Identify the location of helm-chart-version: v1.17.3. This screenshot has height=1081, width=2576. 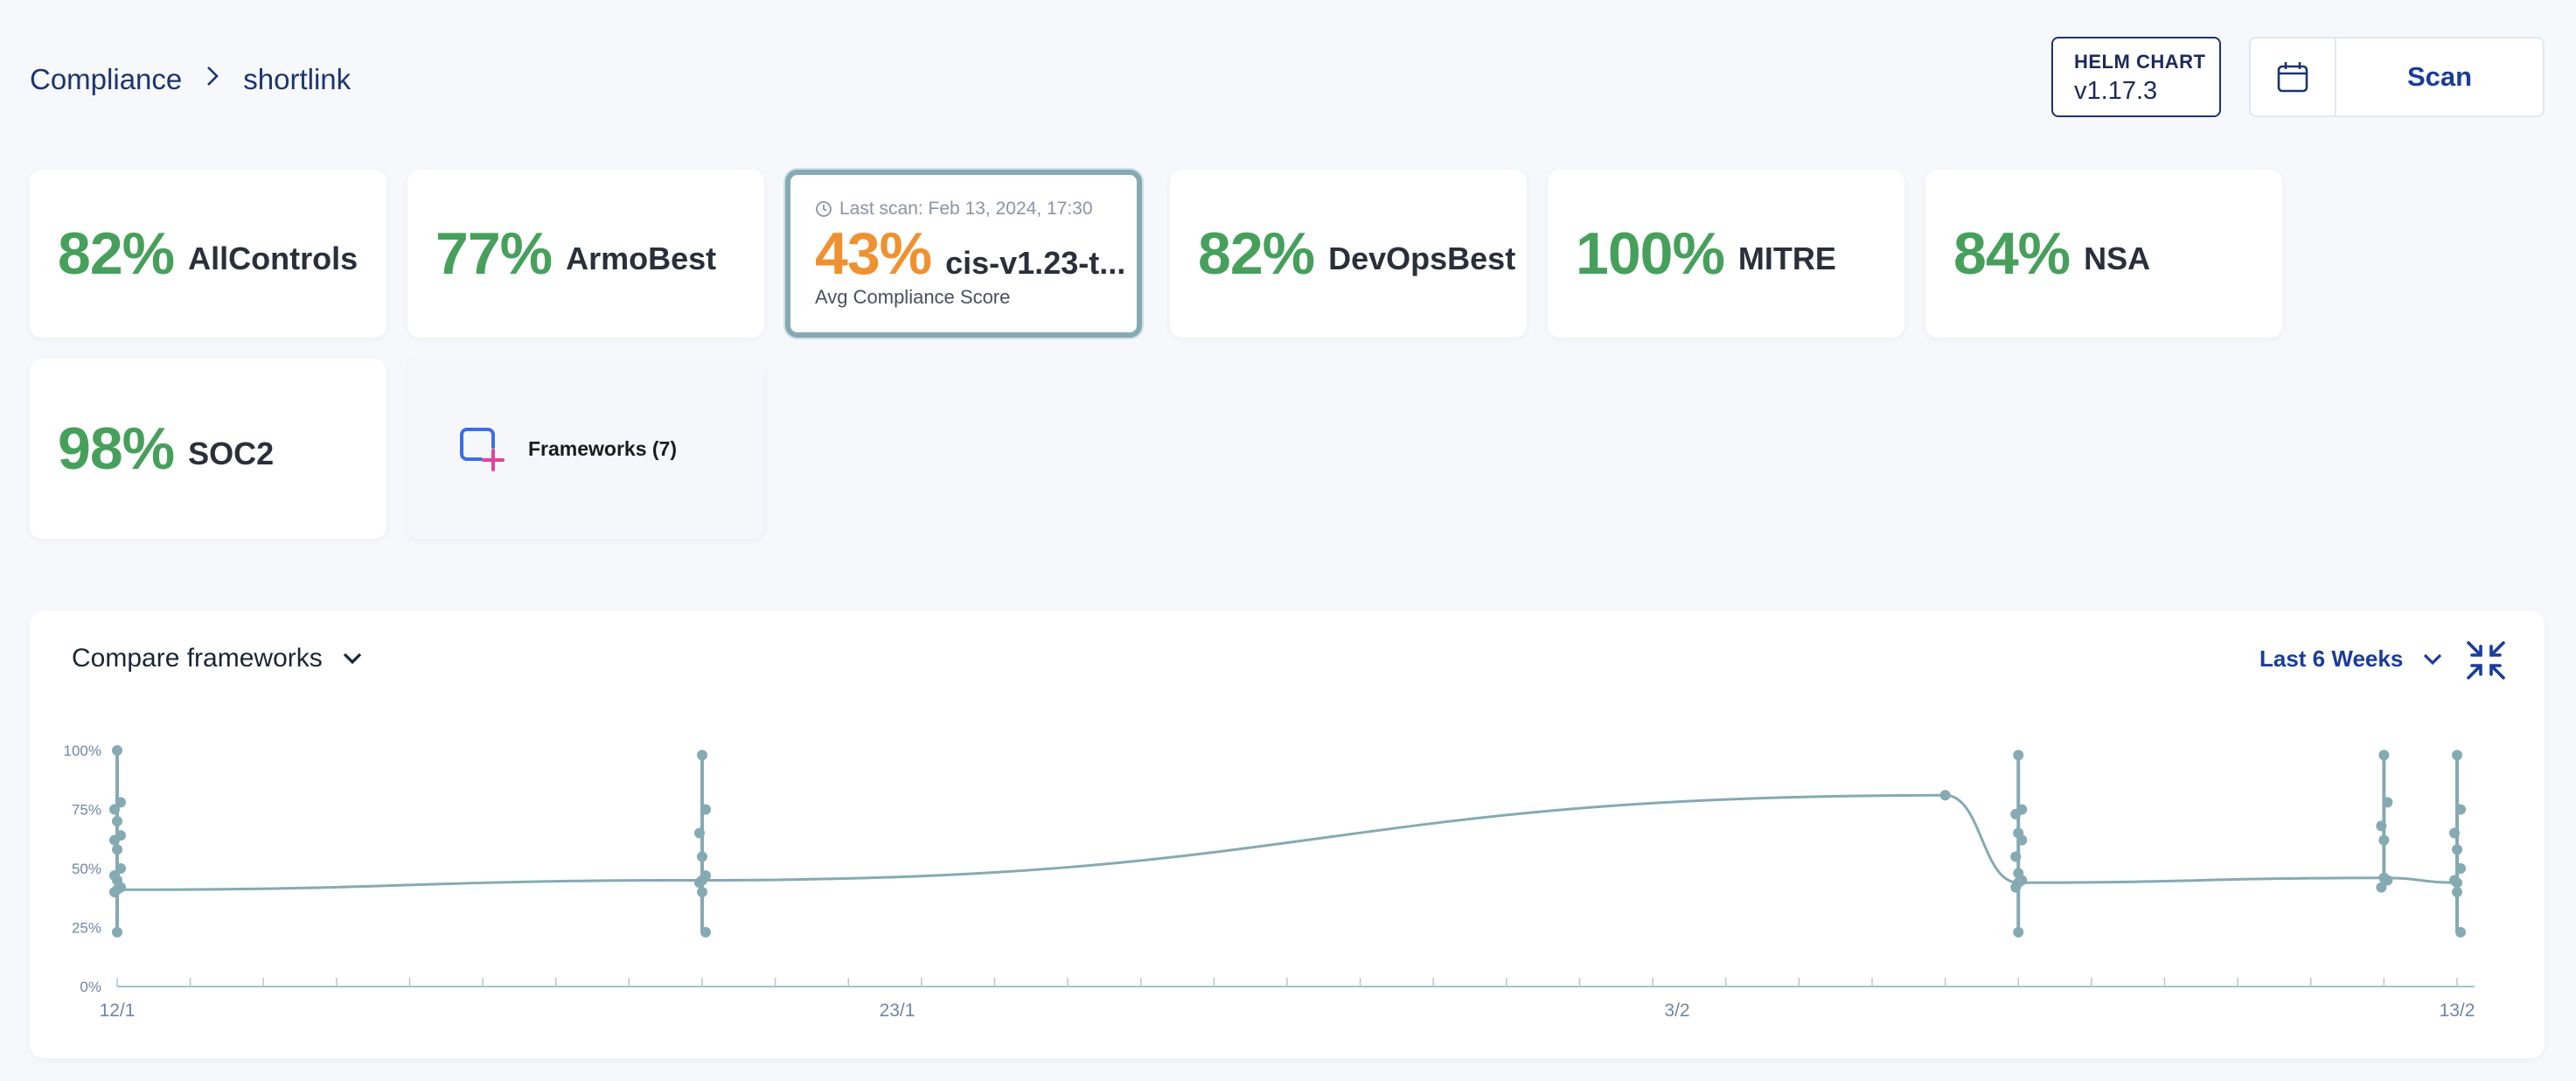
(2116, 91).